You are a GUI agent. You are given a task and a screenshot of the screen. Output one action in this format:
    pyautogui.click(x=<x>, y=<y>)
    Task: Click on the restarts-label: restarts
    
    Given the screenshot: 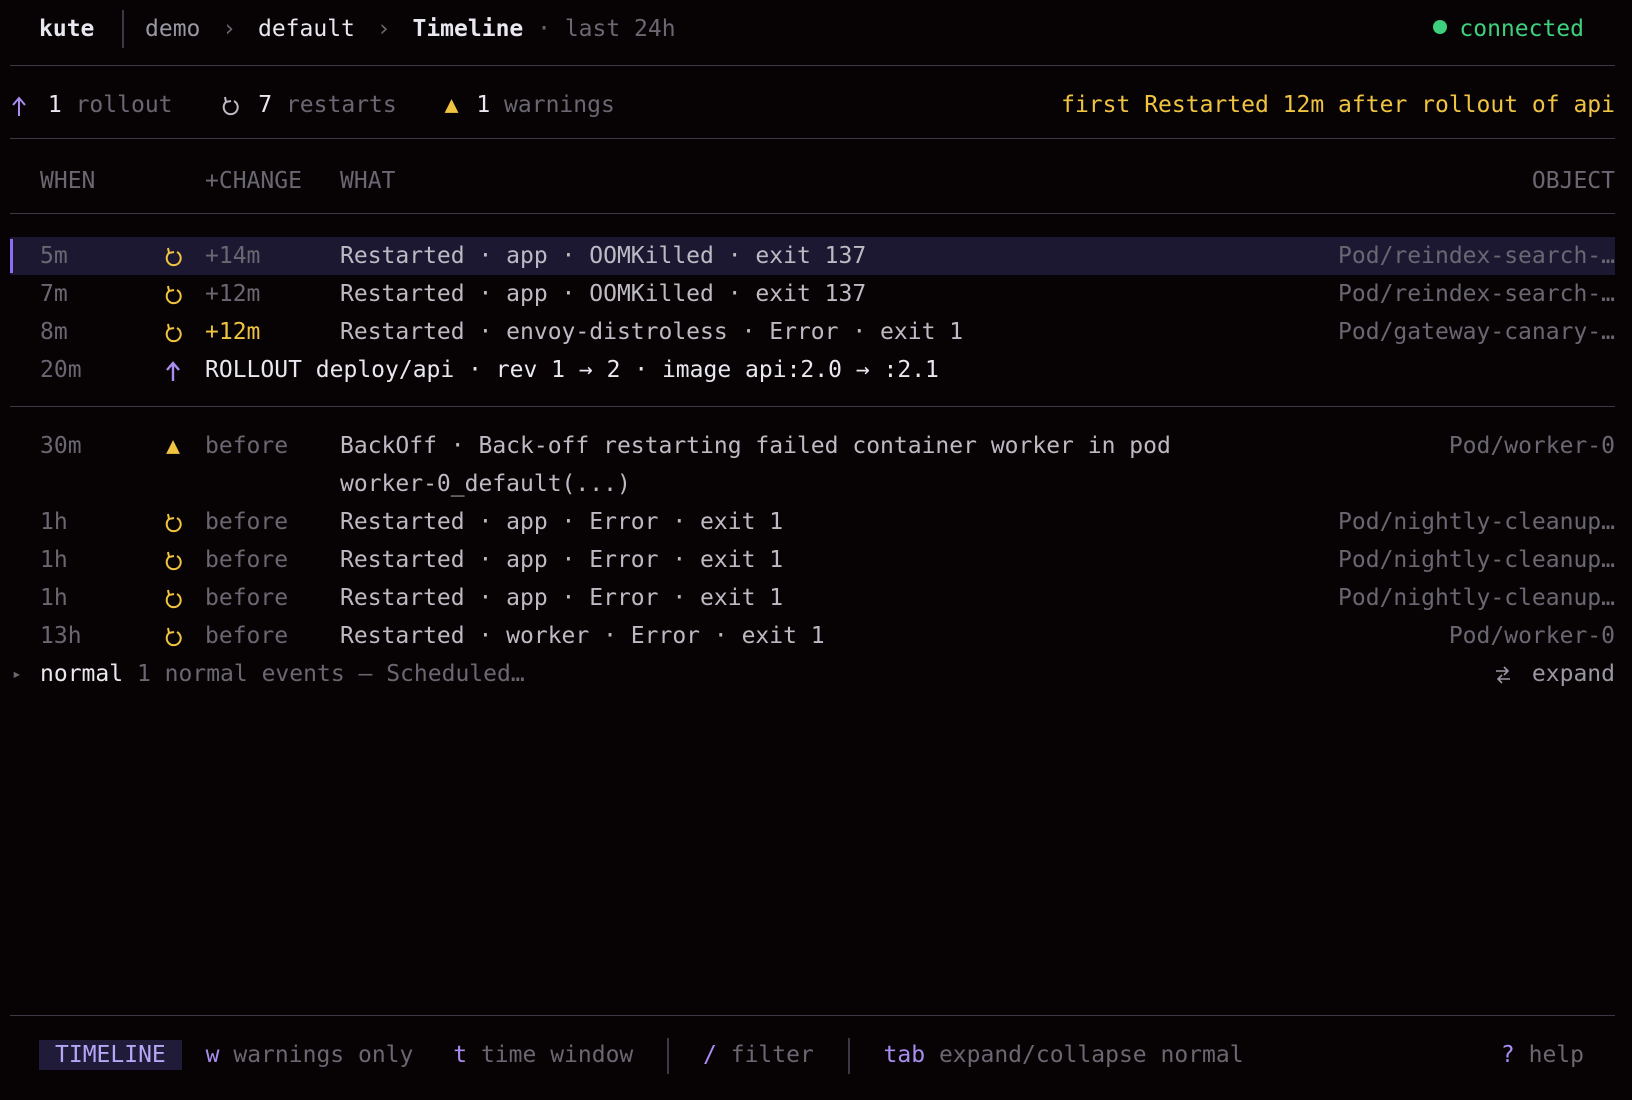 What is the action you would take?
    pyautogui.click(x=341, y=105)
    